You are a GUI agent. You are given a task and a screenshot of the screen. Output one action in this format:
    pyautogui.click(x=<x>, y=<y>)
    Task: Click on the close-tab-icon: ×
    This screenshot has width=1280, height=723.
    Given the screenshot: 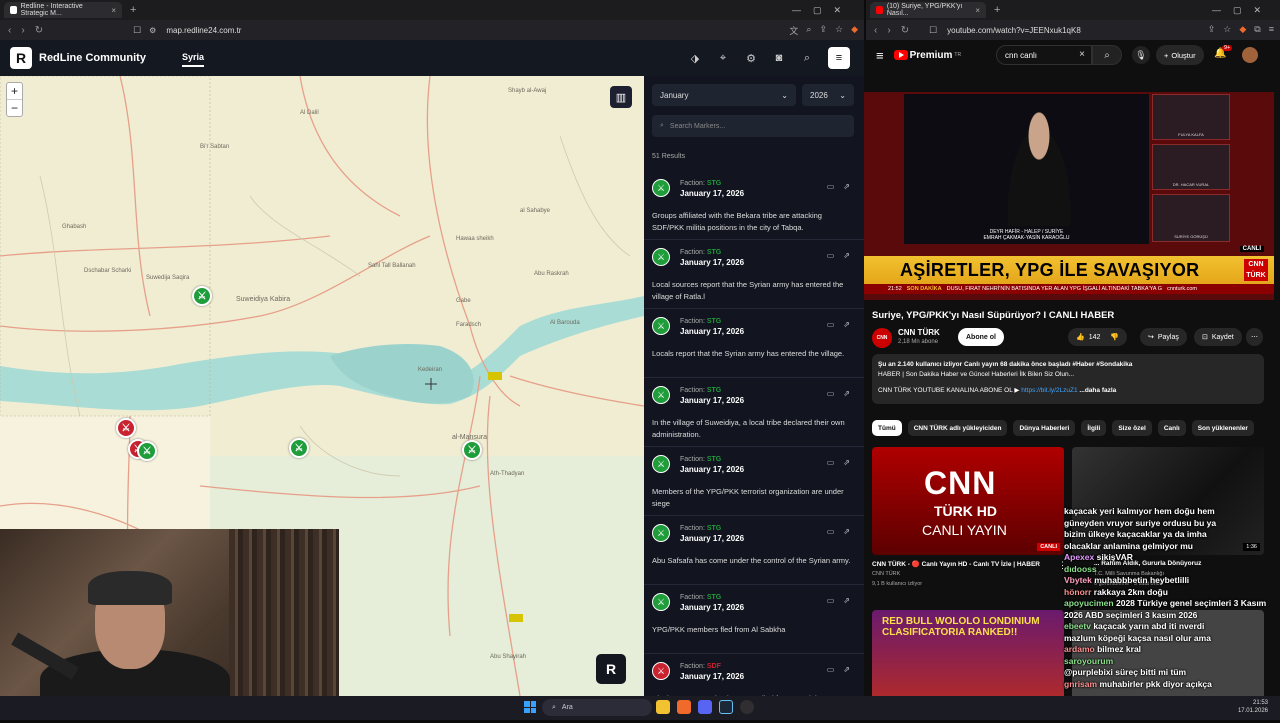 What is the action you would take?
    pyautogui.click(x=977, y=10)
    